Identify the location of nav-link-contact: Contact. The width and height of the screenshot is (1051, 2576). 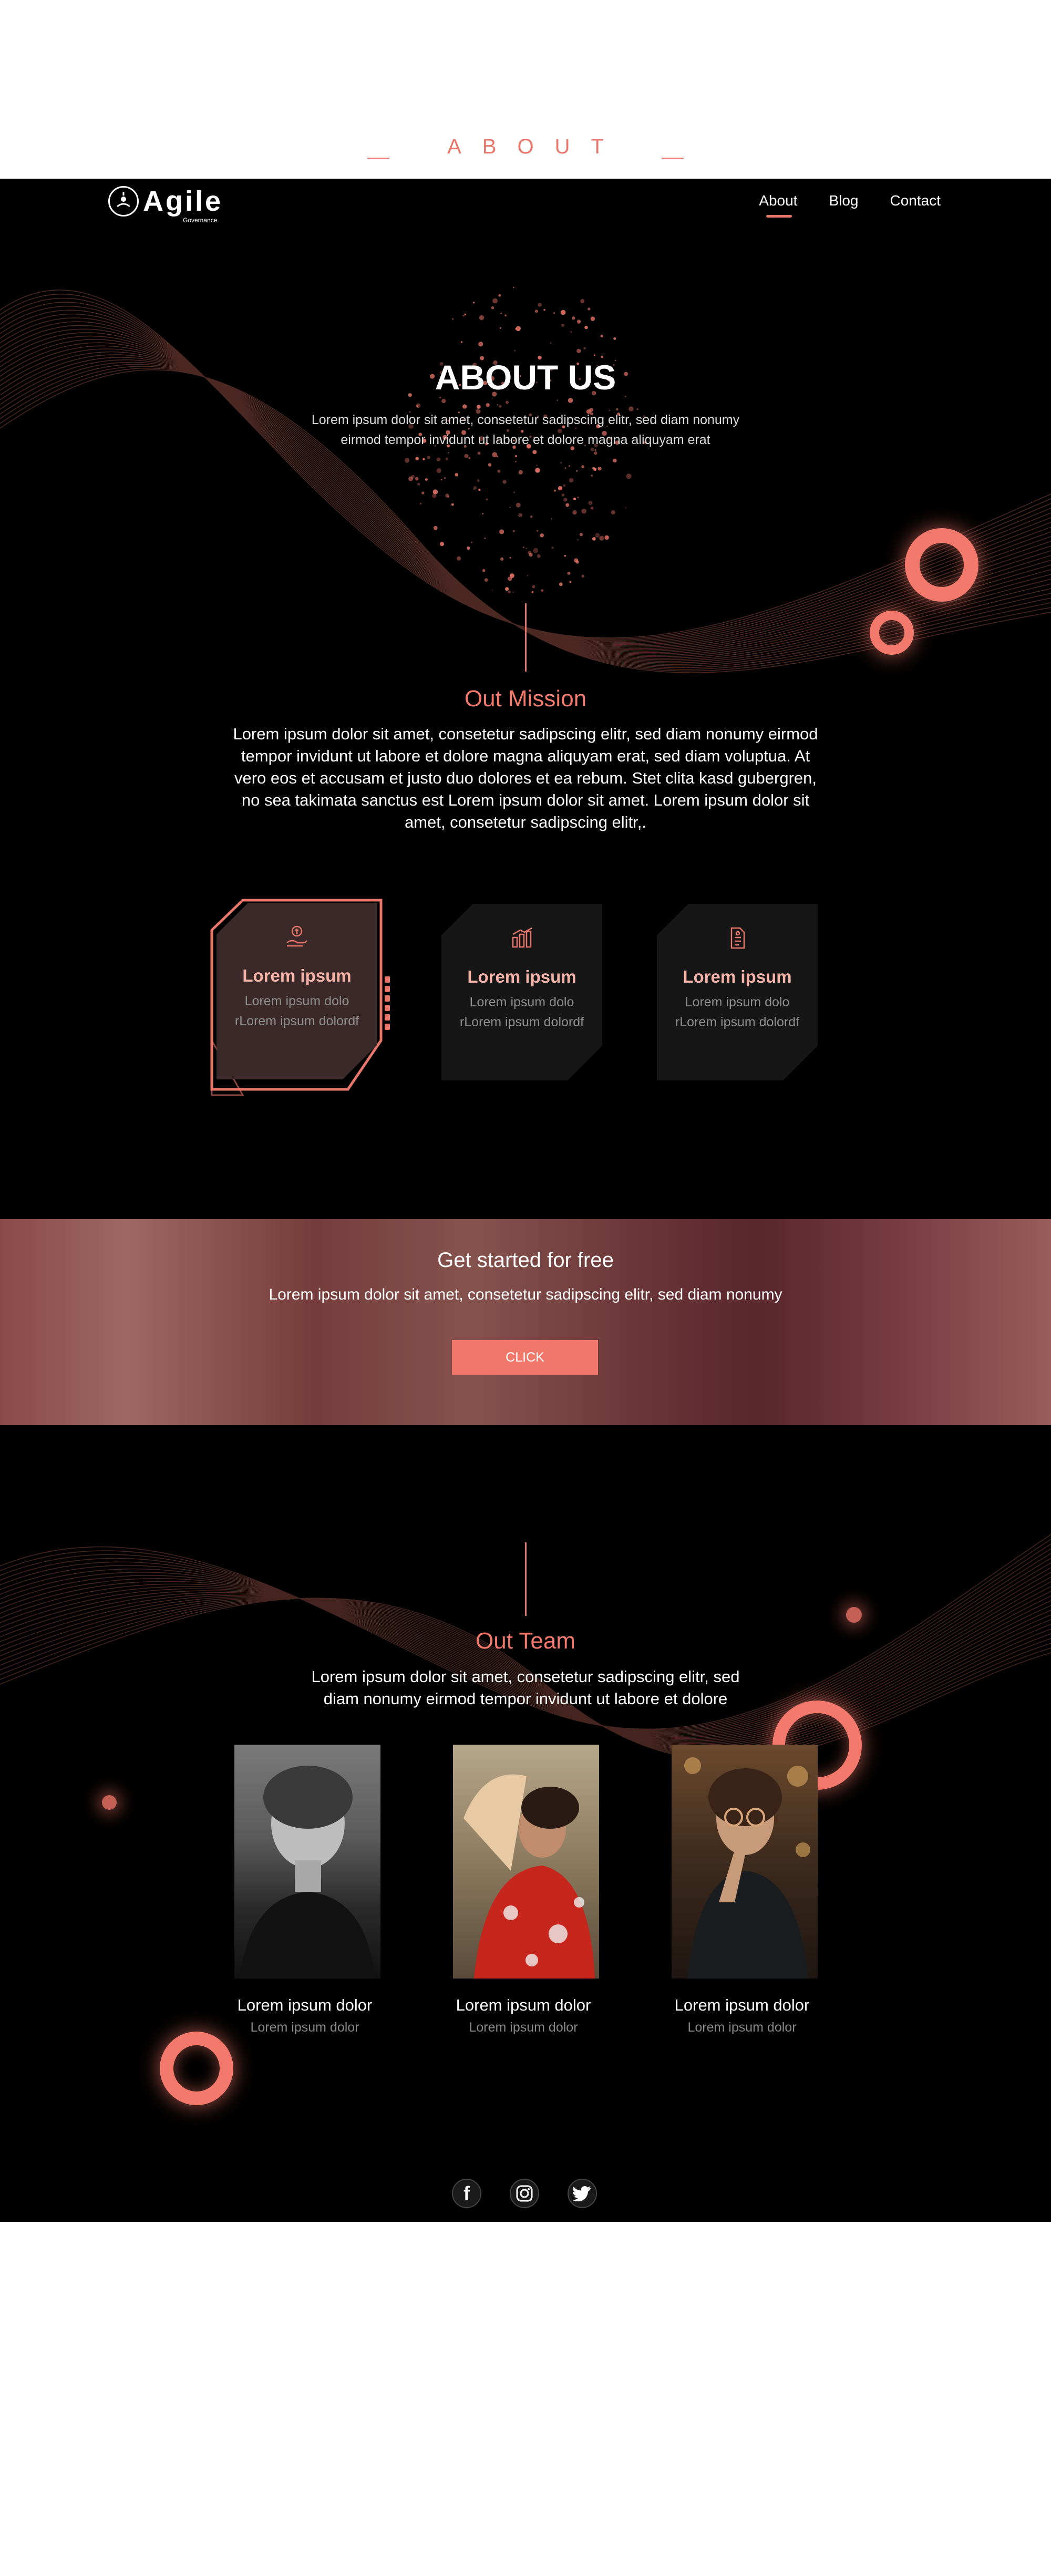
(915, 200).